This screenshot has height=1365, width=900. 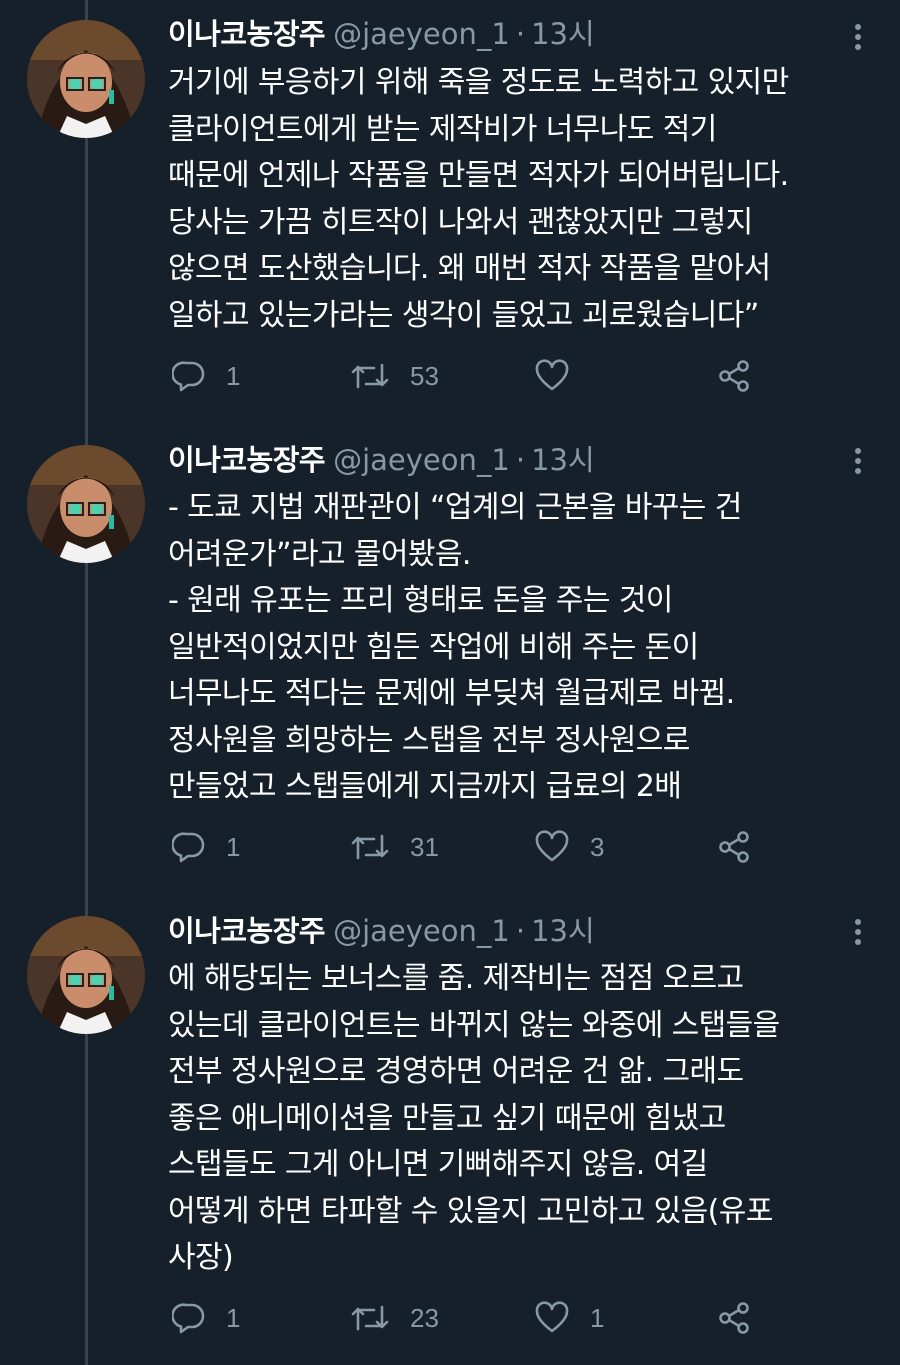 What do you see at coordinates (478, 175) in the screenshot?
I see `tweet-text-line: 때문에 언제나 작품을 만들면 적자가 되어버립니다.` at bounding box center [478, 175].